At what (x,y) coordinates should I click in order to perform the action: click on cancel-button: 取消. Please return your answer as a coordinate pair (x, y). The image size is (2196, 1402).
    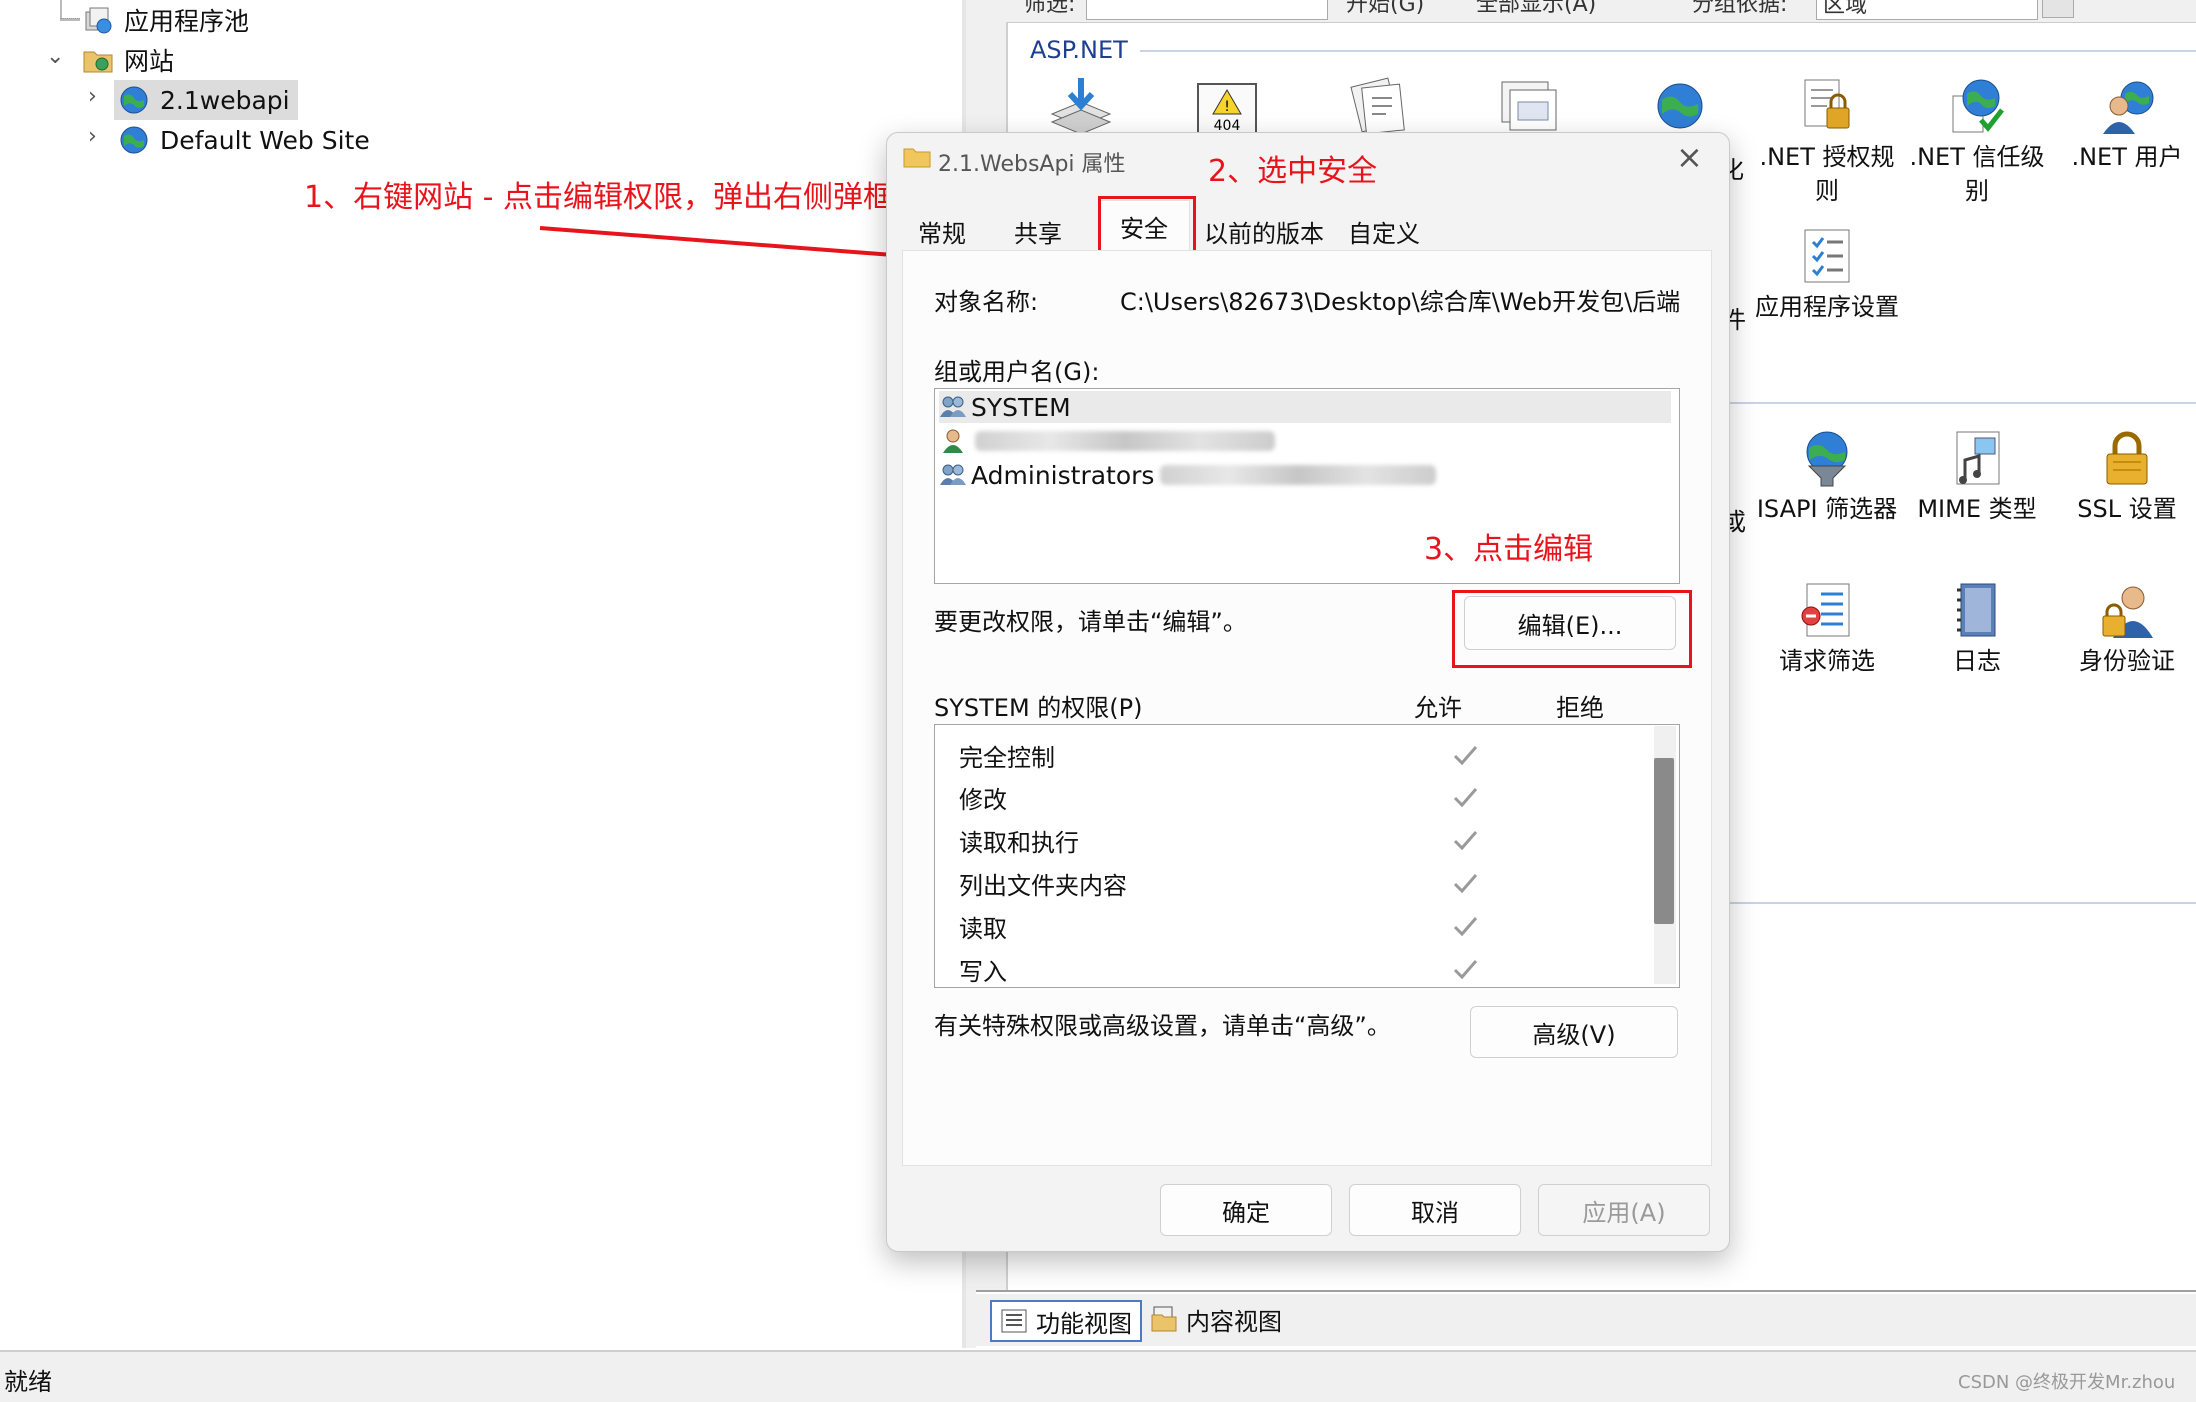
    Looking at the image, I should click on (1435, 1210).